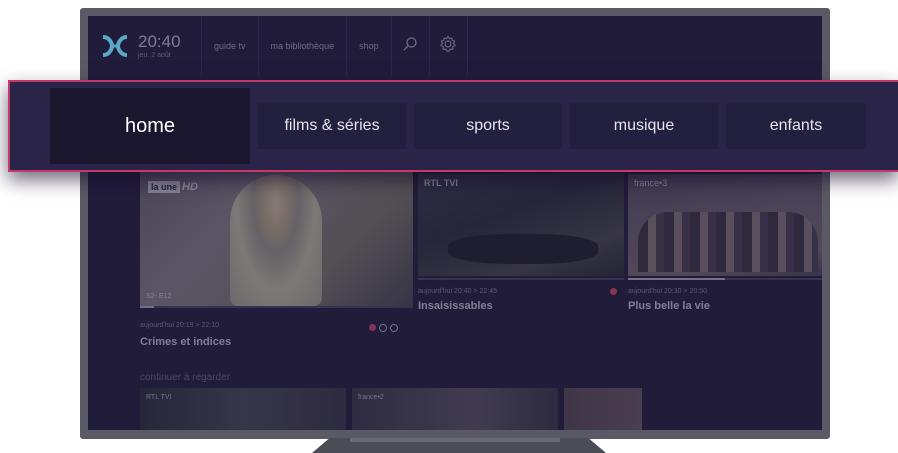 This screenshot has height=453, width=898. Describe the element at coordinates (369, 46) in the screenshot. I see `nav-shop: shop` at that location.